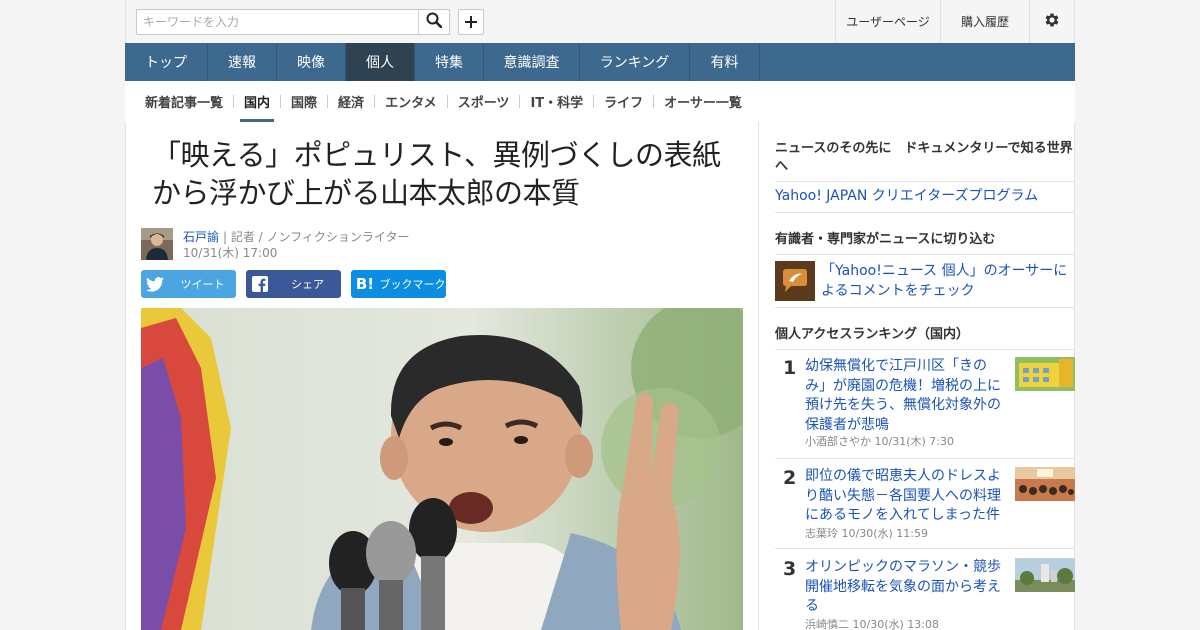 The image size is (1200, 630). I want to click on hatena-icon: B!, so click(365, 284).